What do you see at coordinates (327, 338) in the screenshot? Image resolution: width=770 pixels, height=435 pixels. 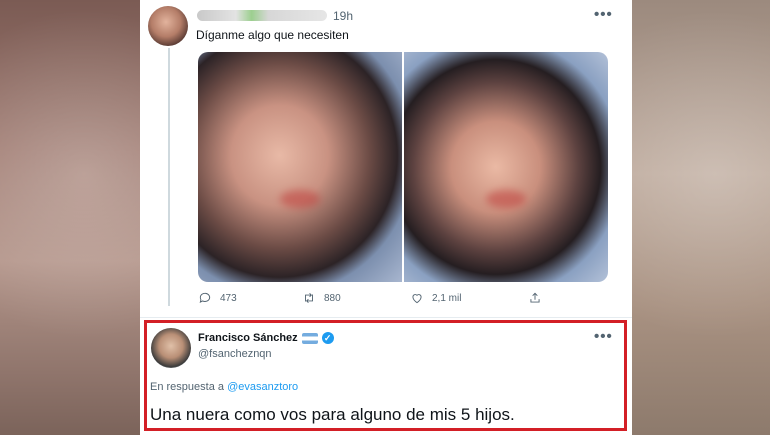 I see `verified-icon: ✓` at bounding box center [327, 338].